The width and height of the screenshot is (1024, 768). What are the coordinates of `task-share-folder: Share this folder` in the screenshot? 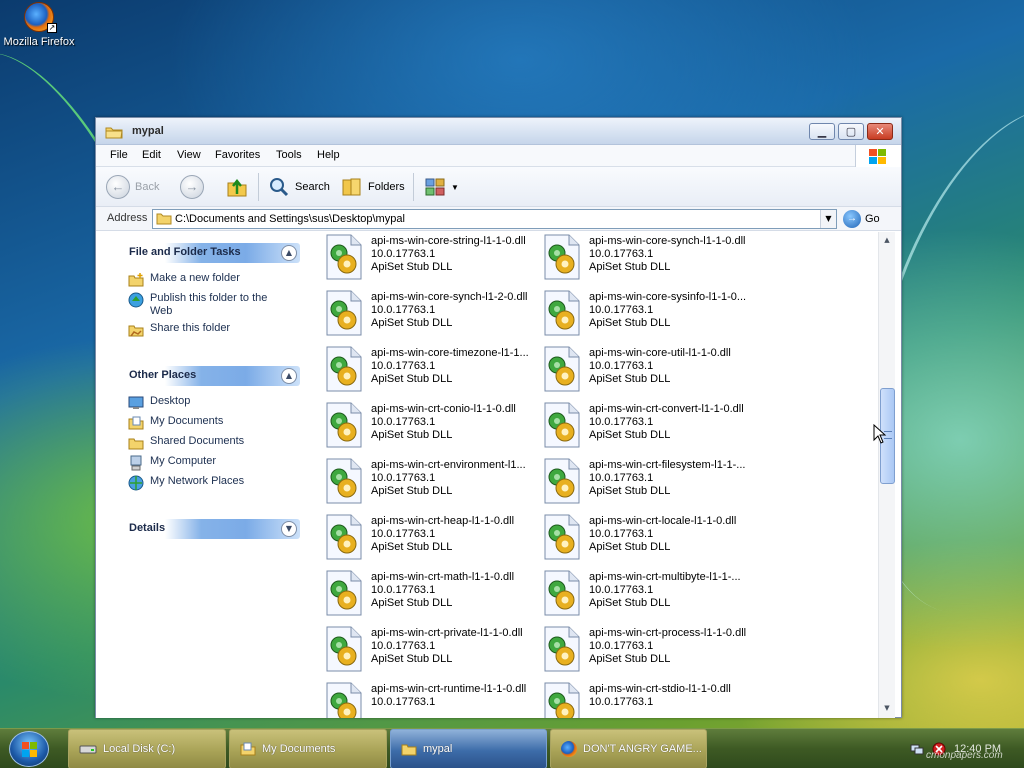 It's located at (209, 330).